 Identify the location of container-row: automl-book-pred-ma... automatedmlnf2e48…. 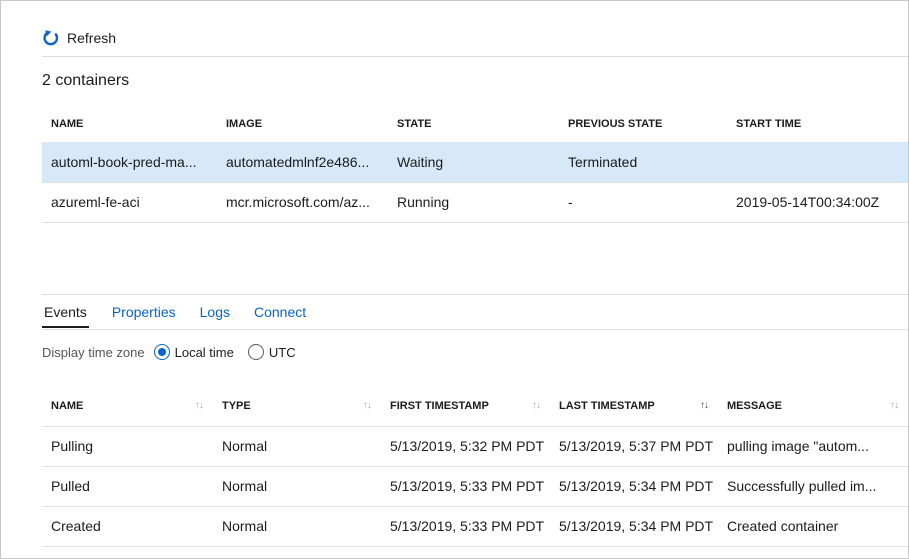
(475, 162).